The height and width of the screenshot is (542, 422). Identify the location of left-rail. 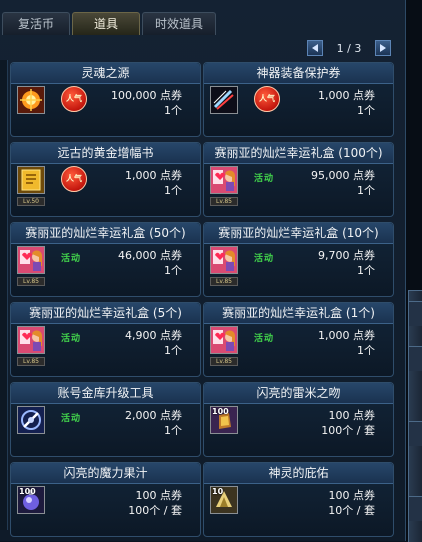
(4, 295).